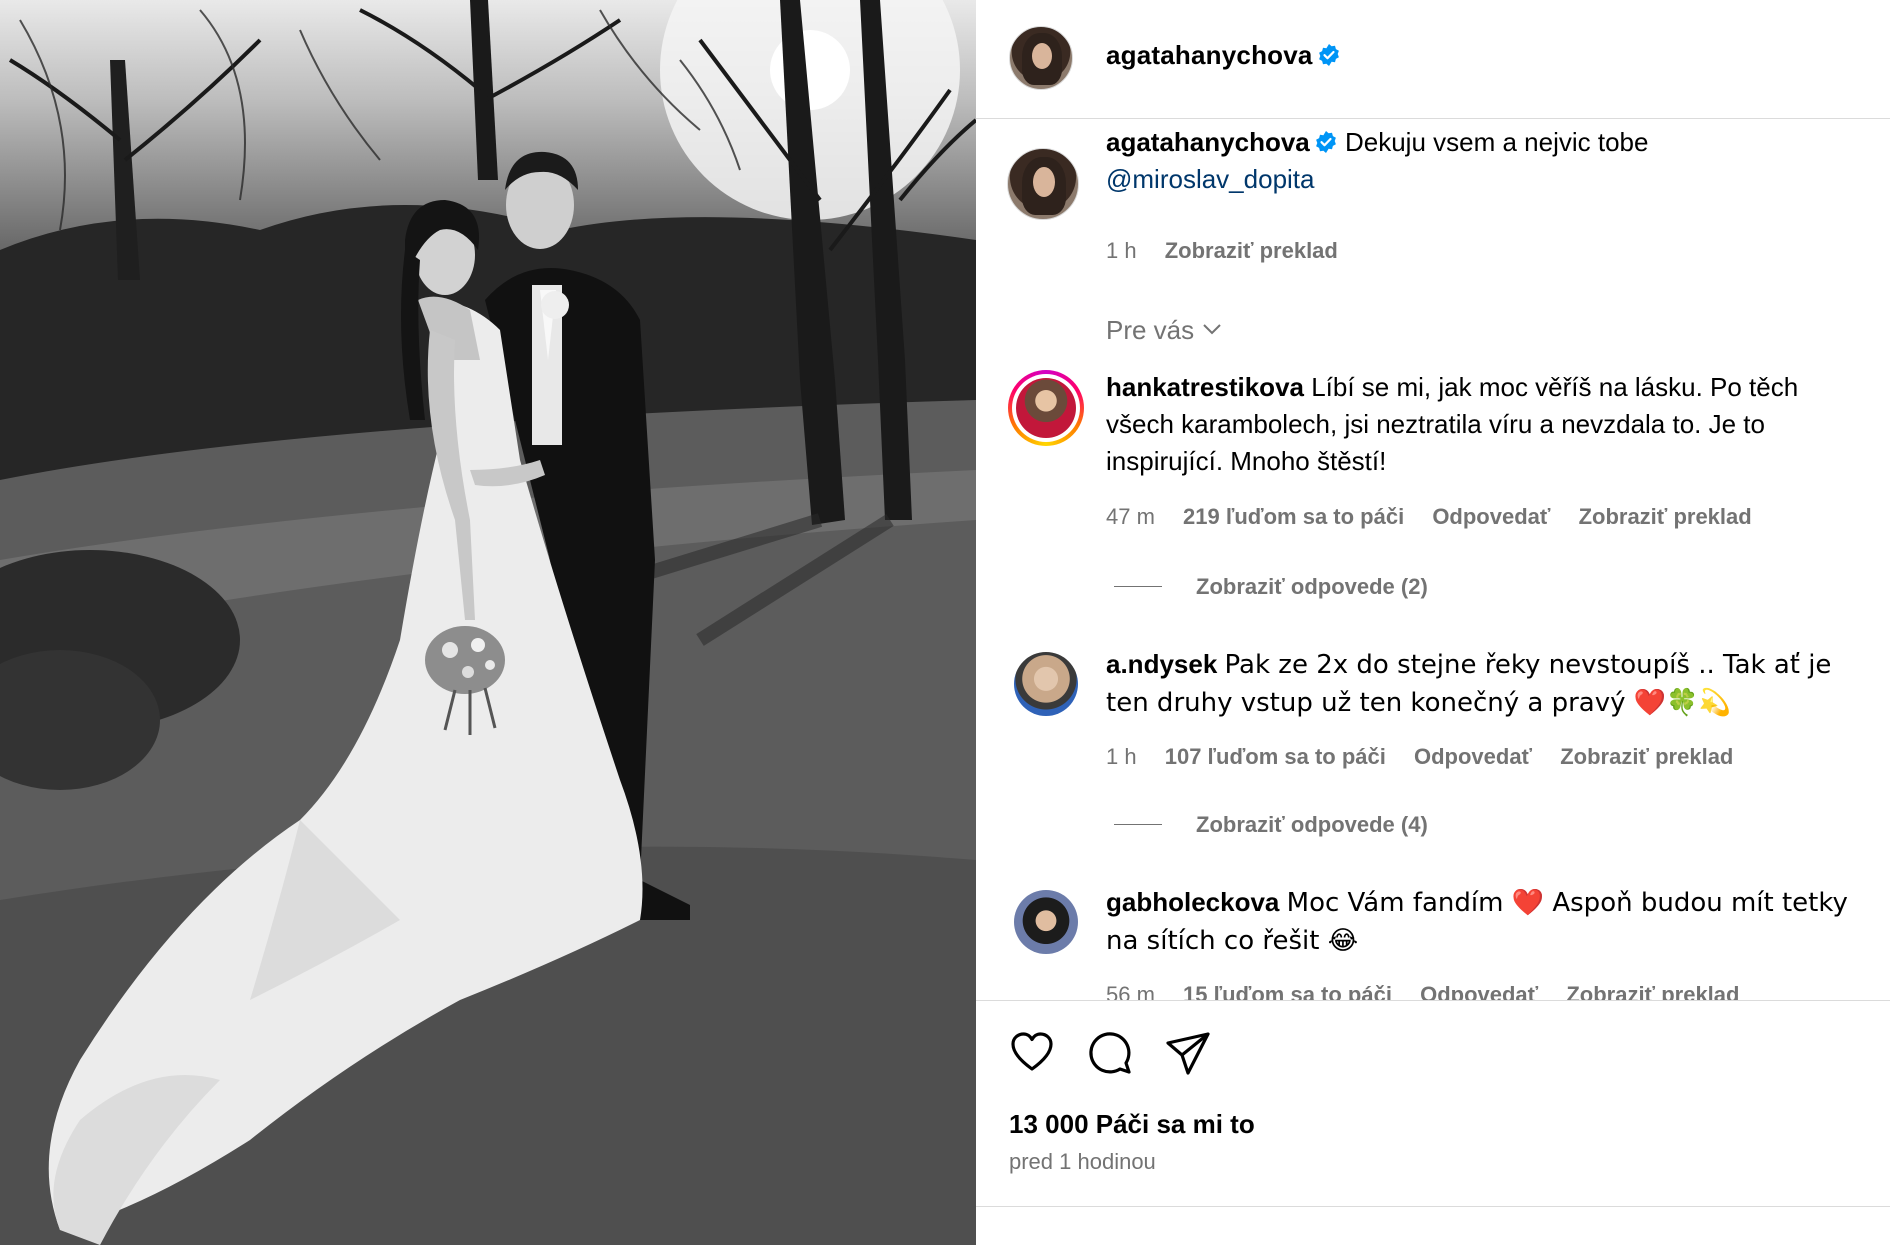  I want to click on view-replies-label: Zobraziť odpovede (4), so click(1312, 824).